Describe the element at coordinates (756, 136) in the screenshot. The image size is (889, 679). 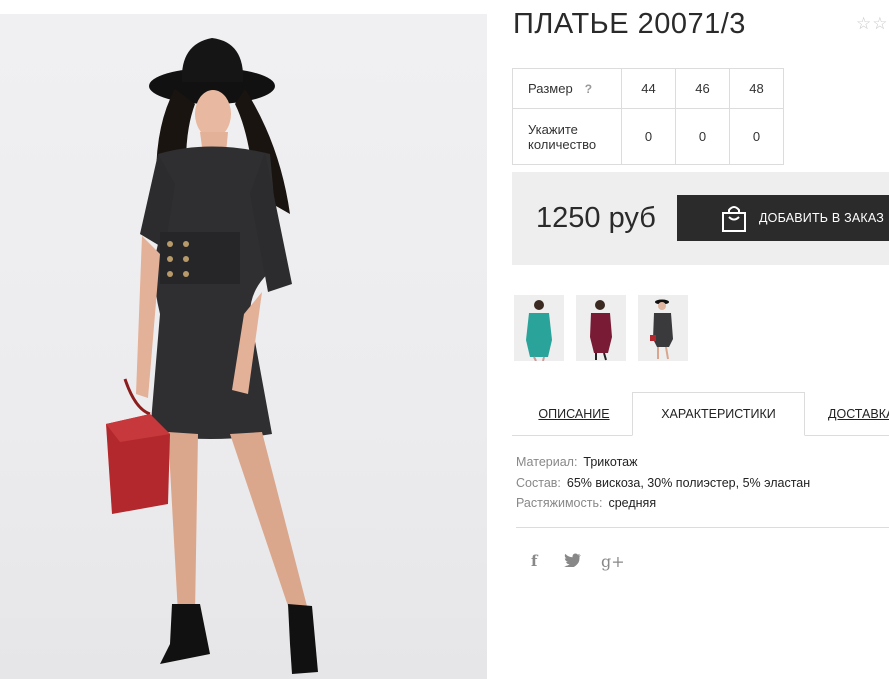
I see `quantity-input-48: 0` at that location.